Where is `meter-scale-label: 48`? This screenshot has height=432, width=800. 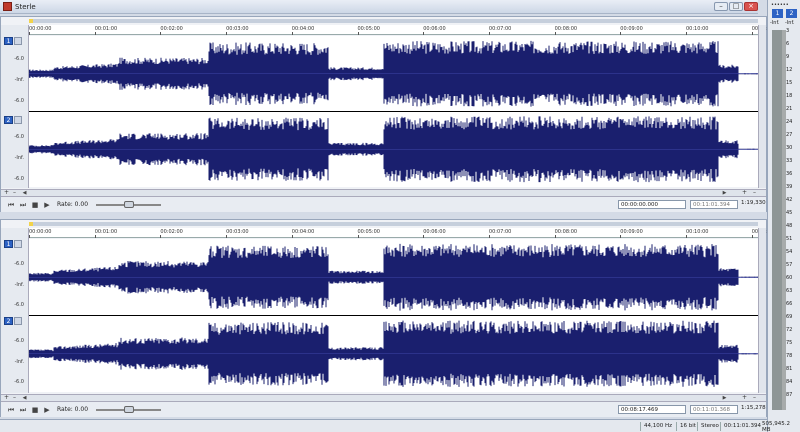
meter-scale-label: 48 is located at coordinates (789, 226).